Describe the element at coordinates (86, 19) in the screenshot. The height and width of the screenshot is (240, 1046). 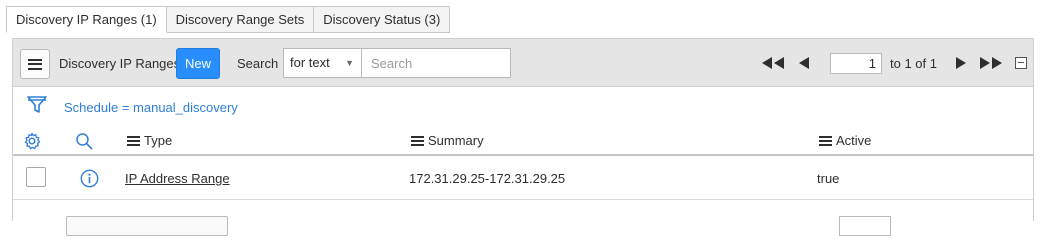
I see `tab-discovery-ip-ranges: Discovery IP Ranges (1)` at that location.